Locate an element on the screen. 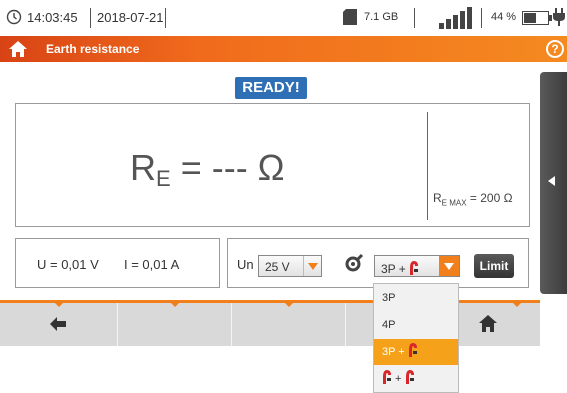 This screenshot has height=393, width=567. voltage-select-button is located at coordinates (312, 266).